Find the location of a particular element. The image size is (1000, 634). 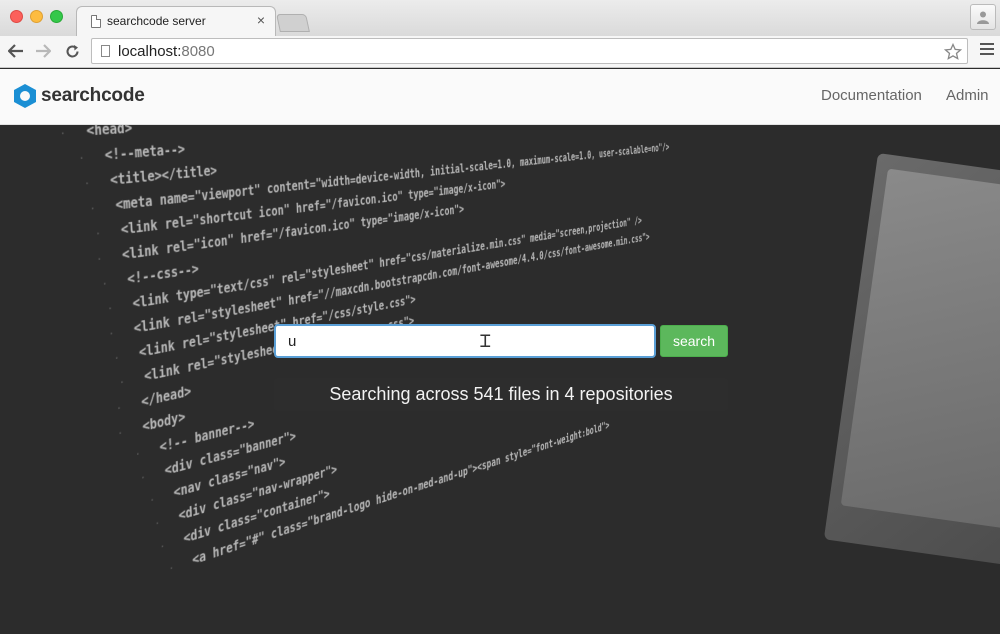

forward-icon is located at coordinates (43, 51).